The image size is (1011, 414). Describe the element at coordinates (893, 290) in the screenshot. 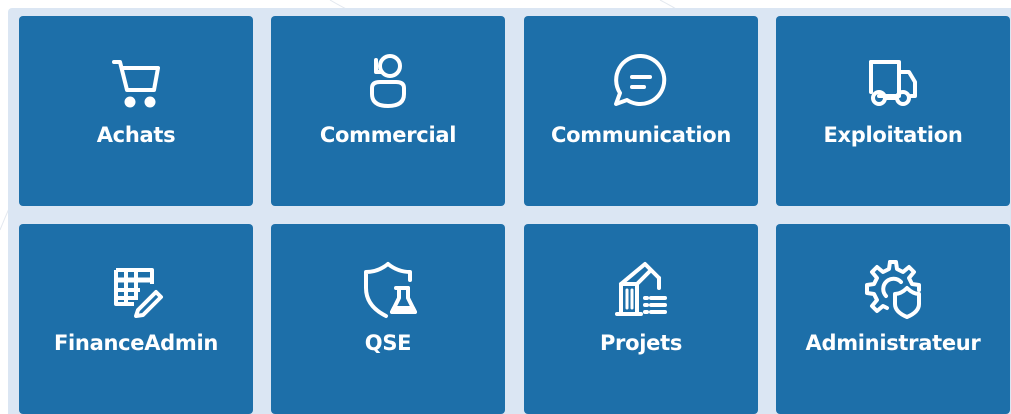

I see `gear-shield-icon` at that location.